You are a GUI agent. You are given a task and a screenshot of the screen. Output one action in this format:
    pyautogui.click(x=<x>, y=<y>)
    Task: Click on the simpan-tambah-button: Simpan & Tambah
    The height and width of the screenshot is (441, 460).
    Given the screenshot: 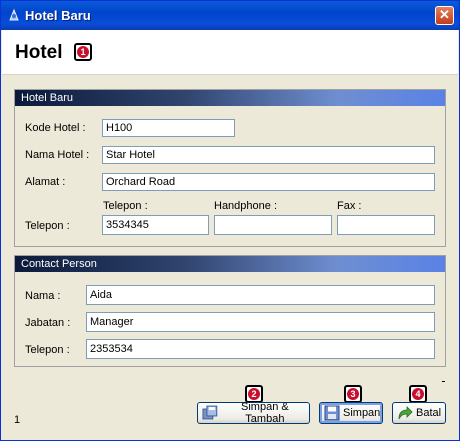 What is the action you would take?
    pyautogui.click(x=253, y=413)
    